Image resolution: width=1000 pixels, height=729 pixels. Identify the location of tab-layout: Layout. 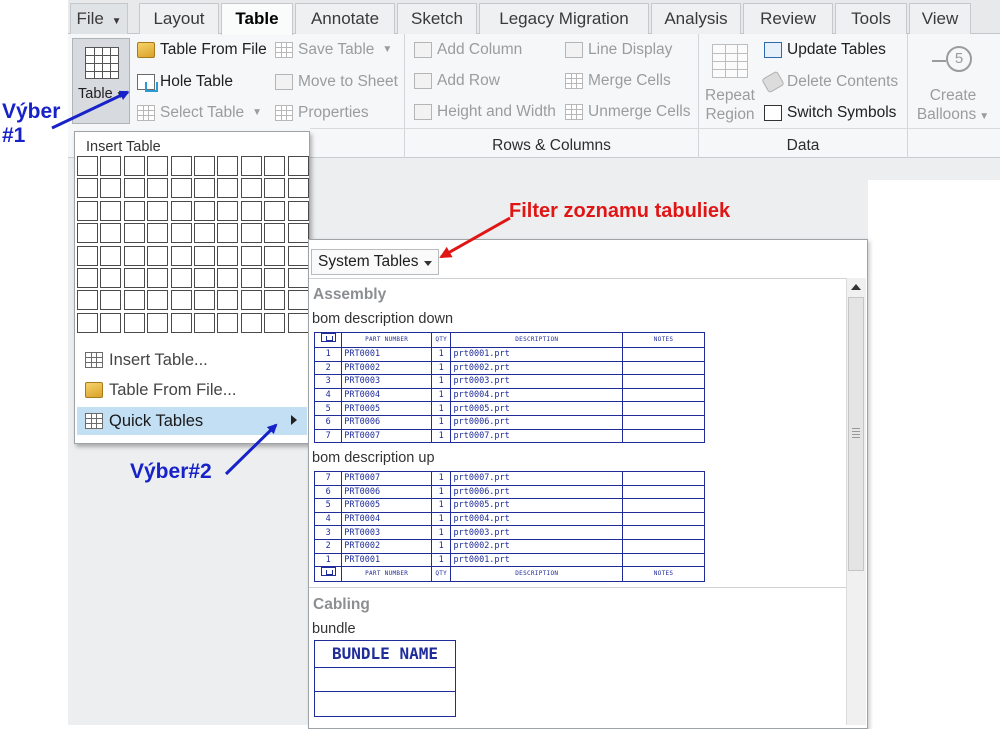
(179, 18).